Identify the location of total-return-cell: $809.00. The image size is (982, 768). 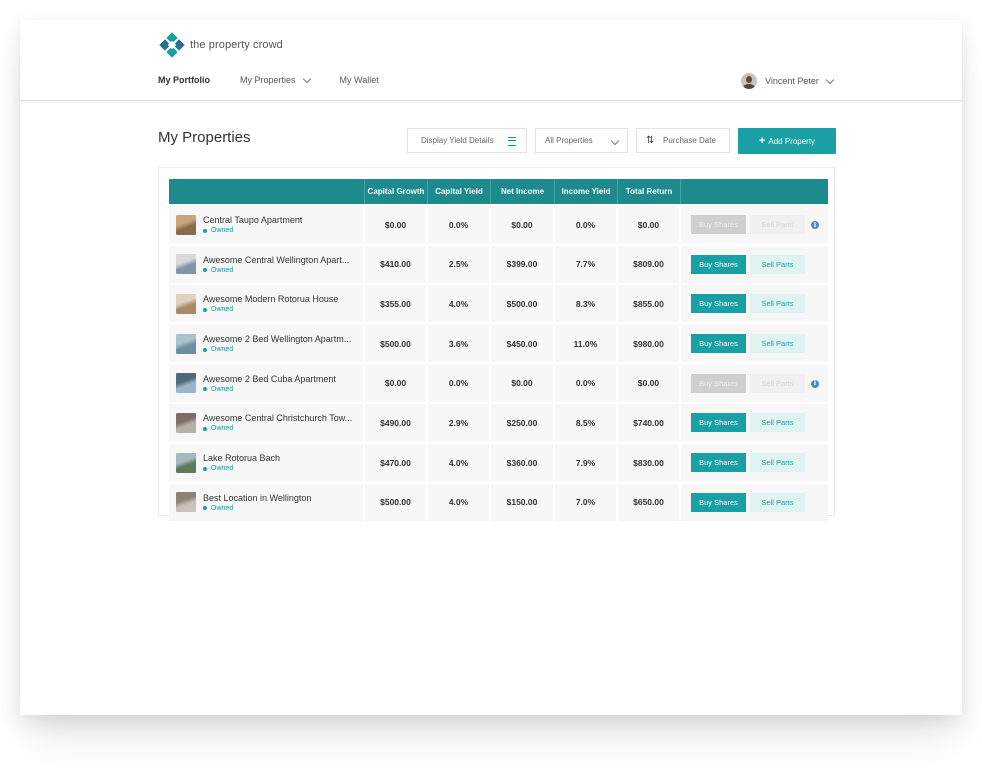
(649, 264).